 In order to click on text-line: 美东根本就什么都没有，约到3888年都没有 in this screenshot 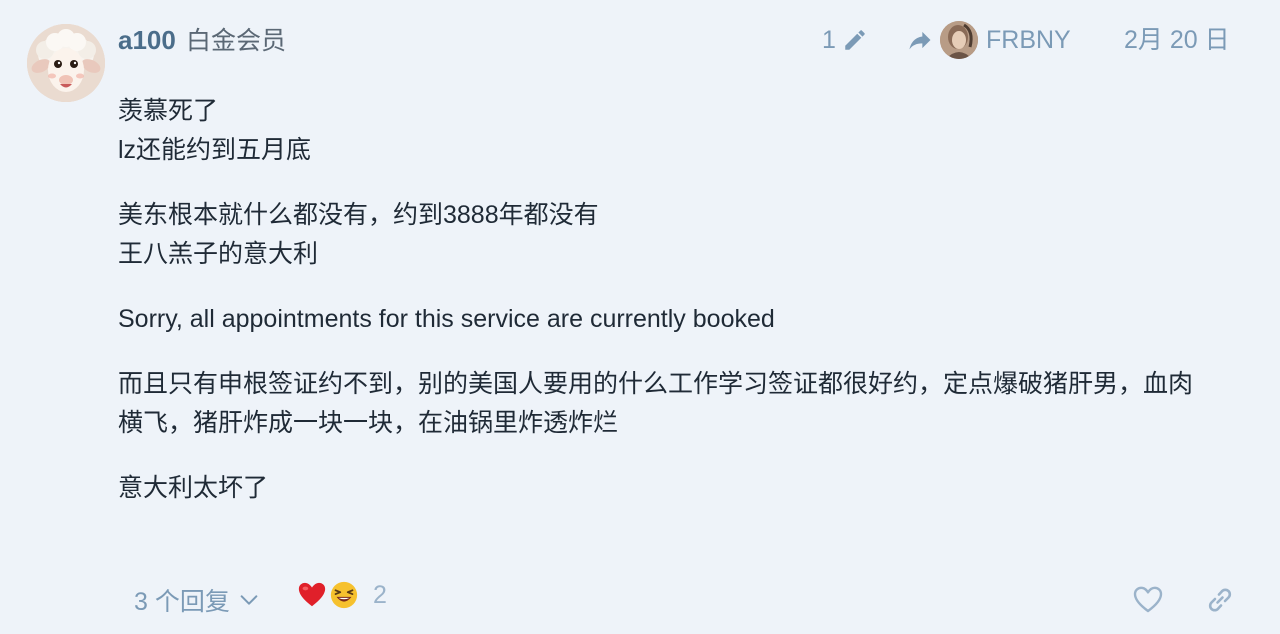, I will do `click(358, 215)`.